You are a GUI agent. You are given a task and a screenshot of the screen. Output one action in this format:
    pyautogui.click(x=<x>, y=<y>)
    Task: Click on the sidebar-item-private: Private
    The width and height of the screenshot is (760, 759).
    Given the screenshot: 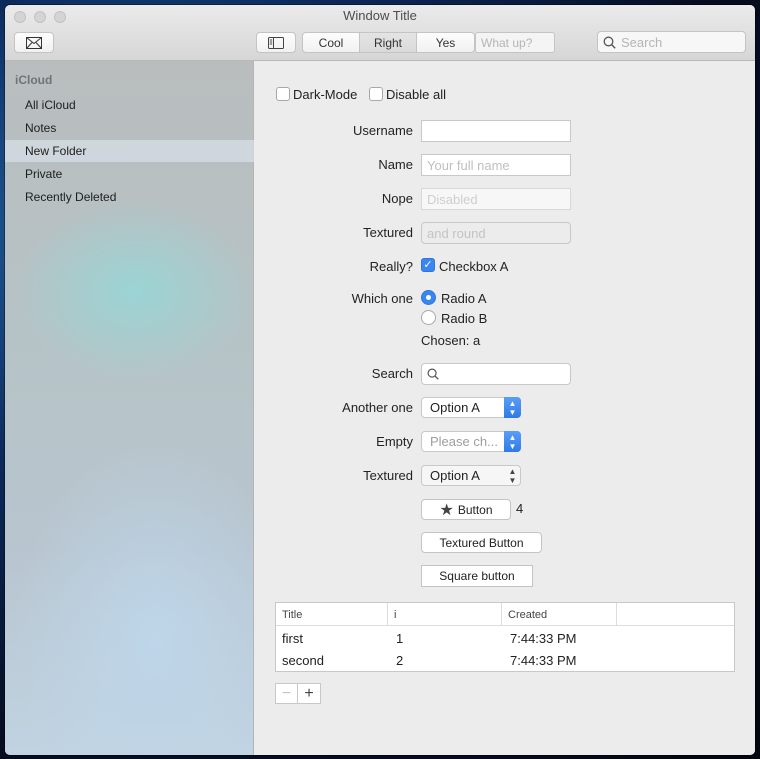 What is the action you would take?
    pyautogui.click(x=129, y=174)
    